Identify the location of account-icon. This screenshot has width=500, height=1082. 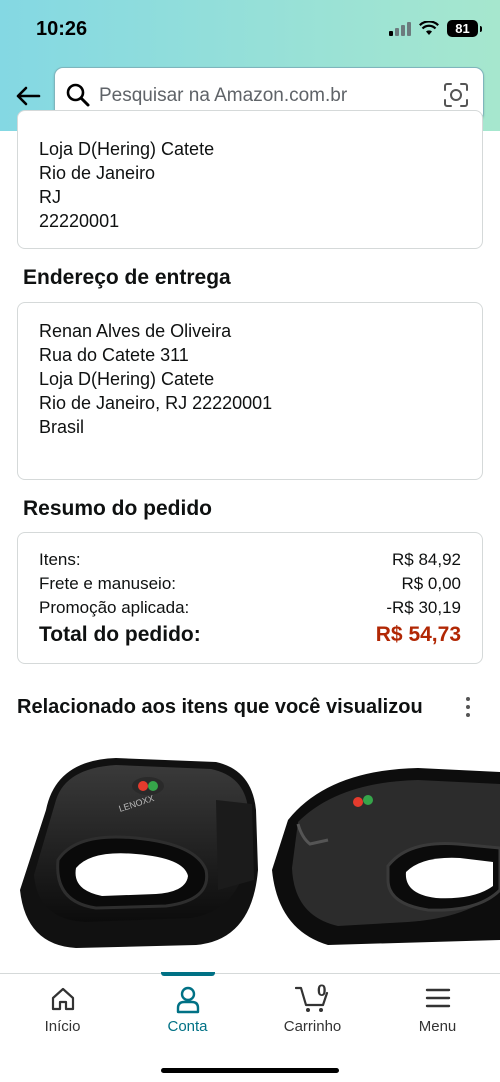
(187, 1000).